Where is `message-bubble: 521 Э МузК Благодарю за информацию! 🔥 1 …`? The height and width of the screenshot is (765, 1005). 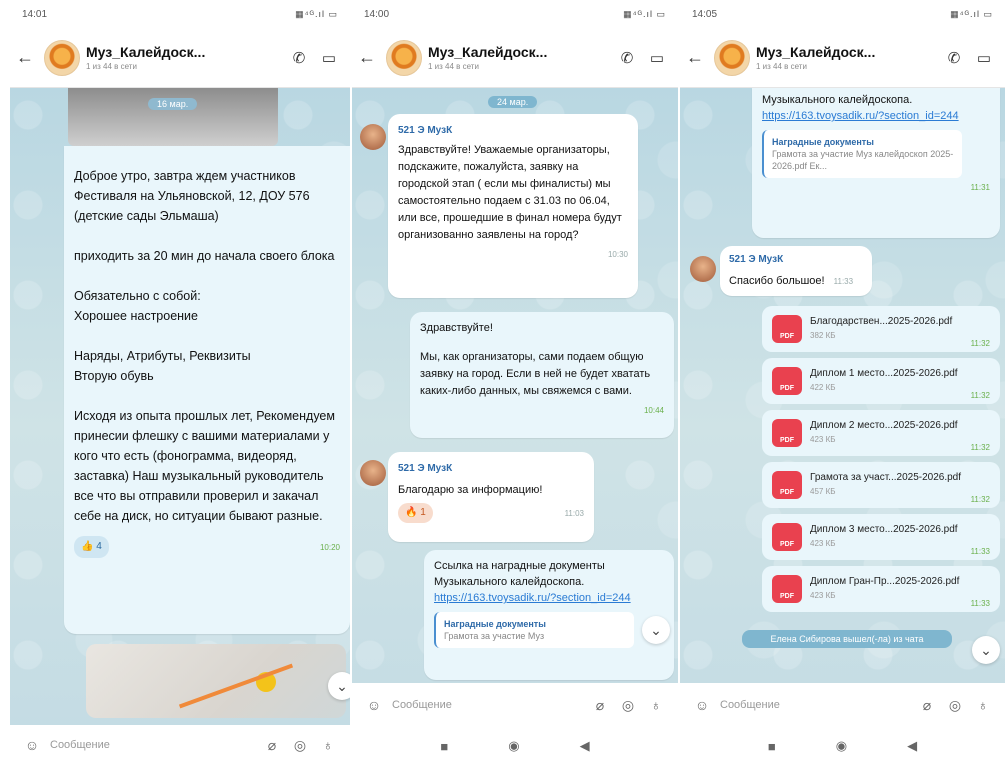 message-bubble: 521 Э МузК Благодарю за информацию! 🔥 1 … is located at coordinates (491, 497).